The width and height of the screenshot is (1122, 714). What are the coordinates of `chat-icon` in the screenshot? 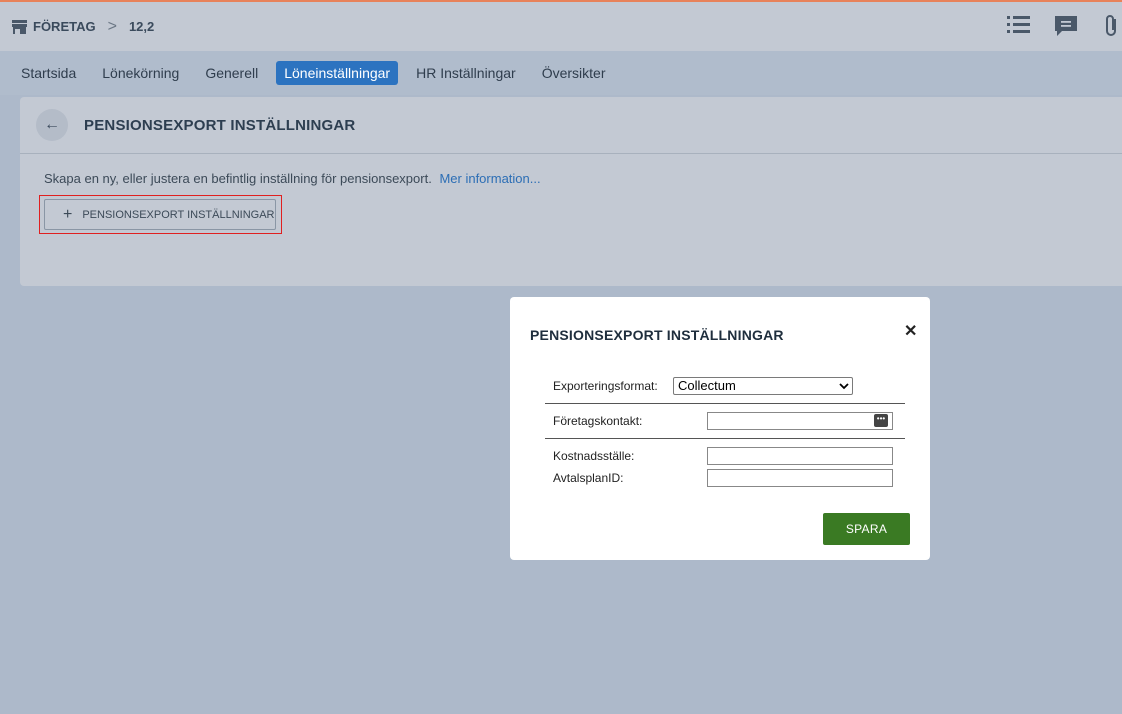 It's located at (1066, 26).